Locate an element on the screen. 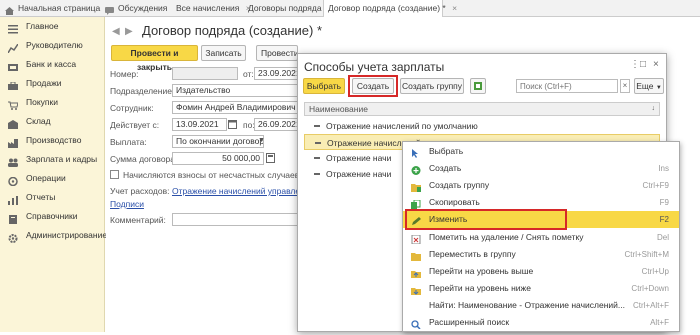  valid-from-field: 13.09.2021 is located at coordinates (199, 124).